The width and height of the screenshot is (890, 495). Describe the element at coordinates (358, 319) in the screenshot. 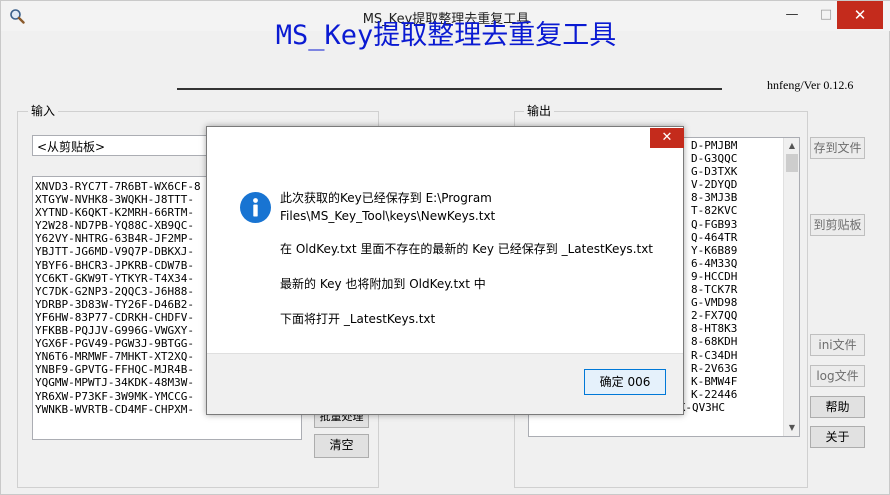

I see `dialog-message-line: 下面将打开 _LatestKeys.txt` at that location.